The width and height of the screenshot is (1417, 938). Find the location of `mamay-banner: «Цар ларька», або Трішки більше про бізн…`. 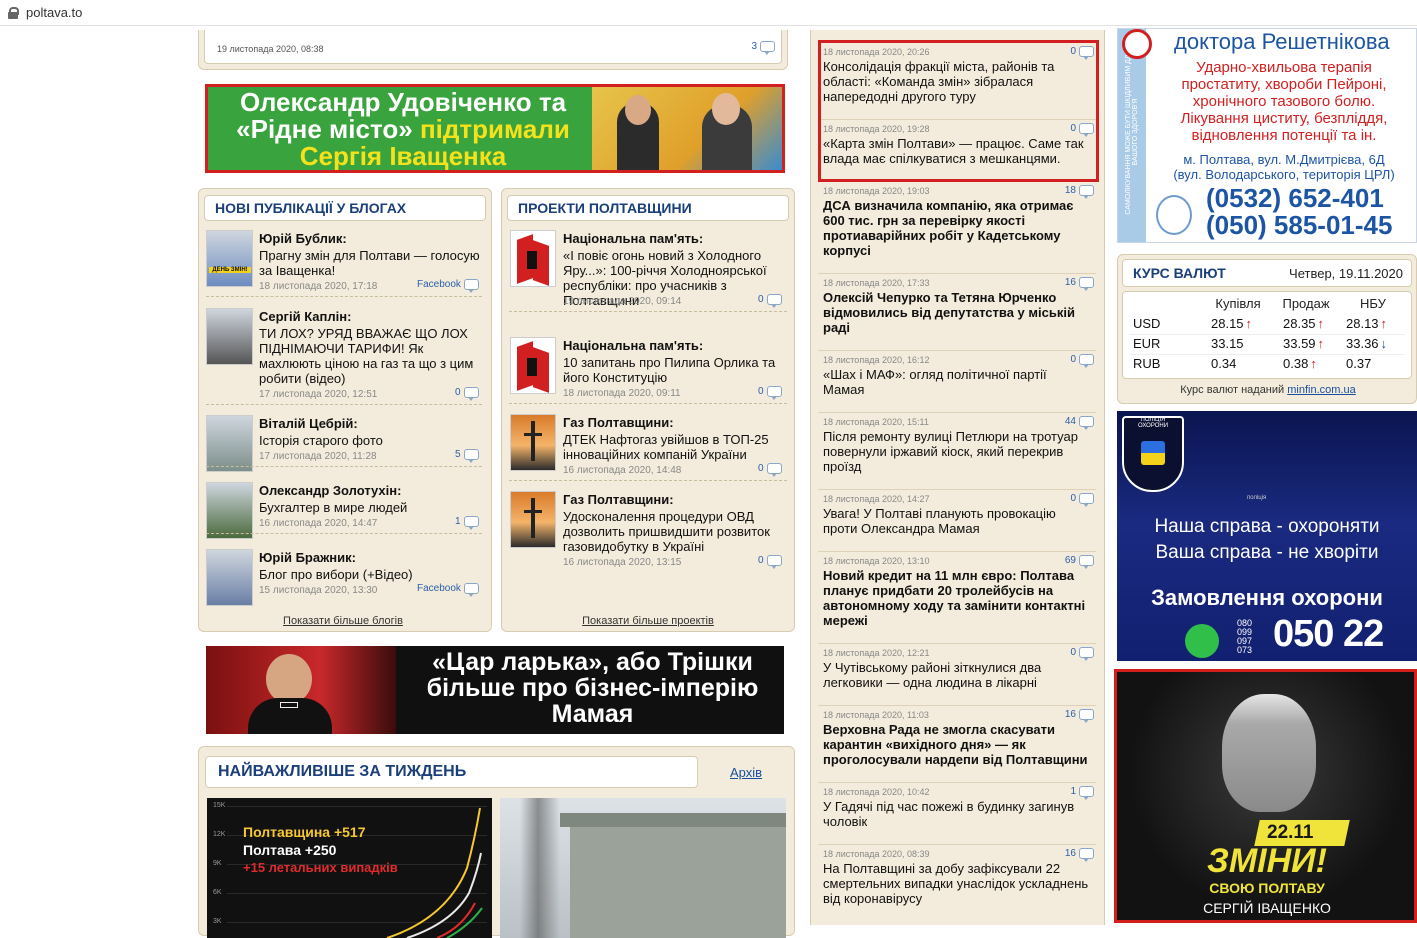

mamay-banner: «Цар ларька», або Трішки більше про бізн… is located at coordinates (495, 690).